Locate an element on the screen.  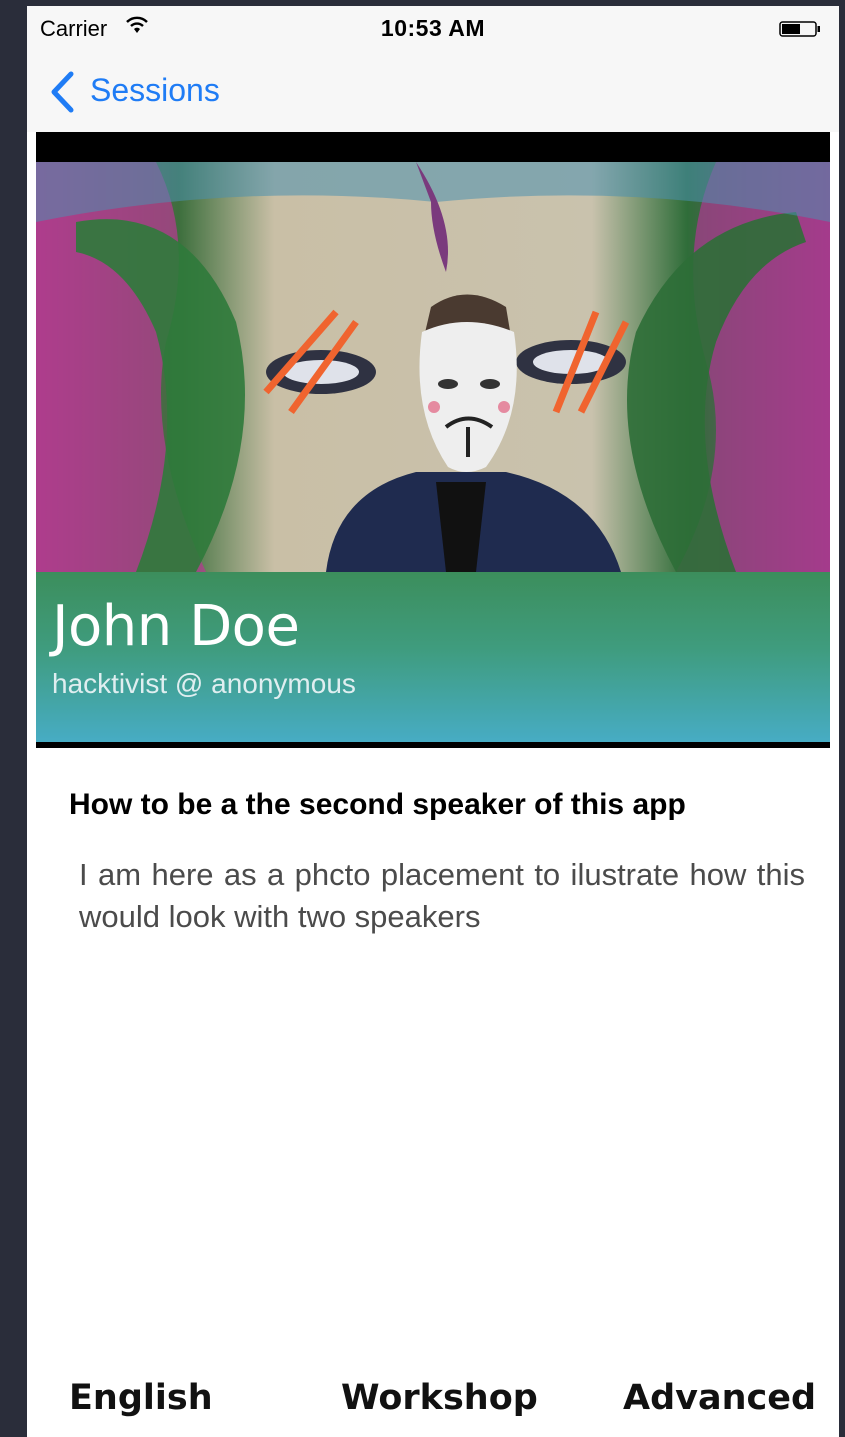
battery-icon is located at coordinates (799, 29).